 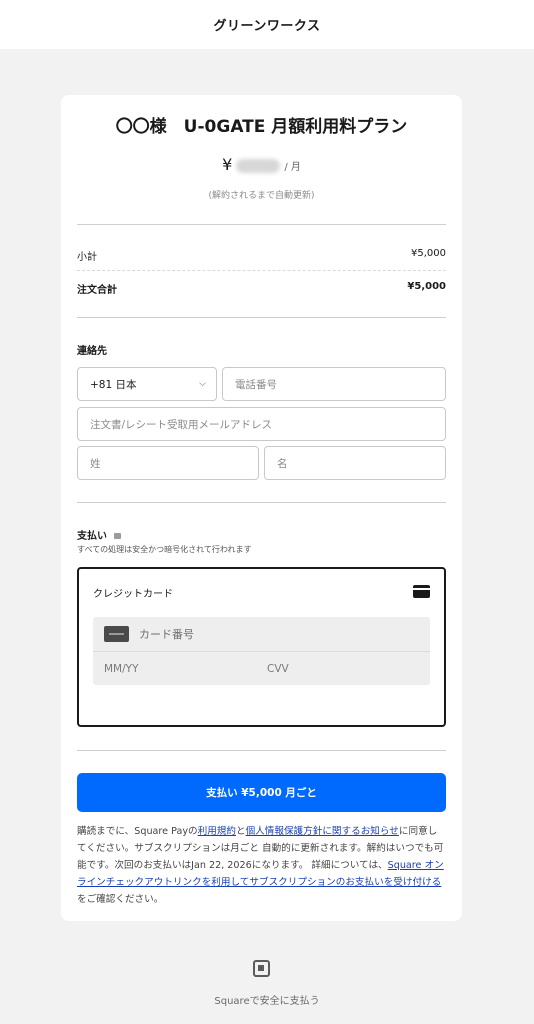 What do you see at coordinates (355, 463) in the screenshot?
I see `first-name-input: 名` at bounding box center [355, 463].